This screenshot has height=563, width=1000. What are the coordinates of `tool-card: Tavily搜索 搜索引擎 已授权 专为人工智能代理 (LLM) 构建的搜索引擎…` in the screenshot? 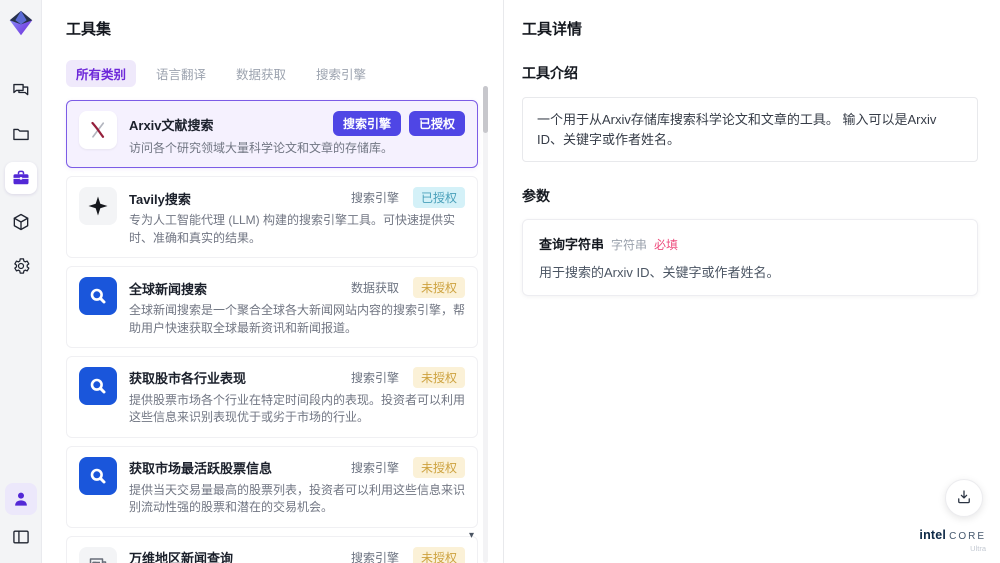 It's located at (272, 217).